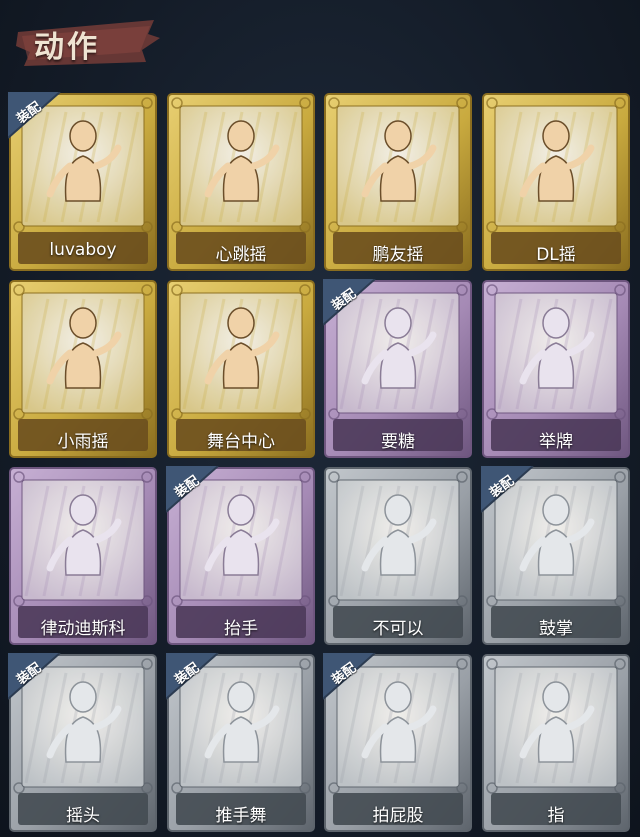  I want to click on emote-card: 不可以, so click(398, 556).